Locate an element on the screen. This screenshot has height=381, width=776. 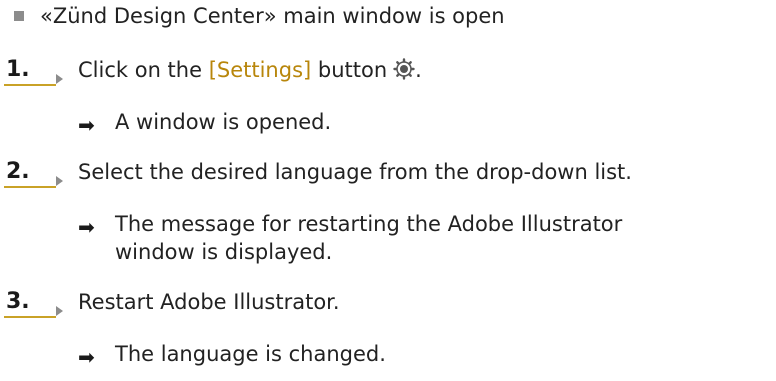
step-text: Restart Adobe Illustrator. is located at coordinates (209, 302).